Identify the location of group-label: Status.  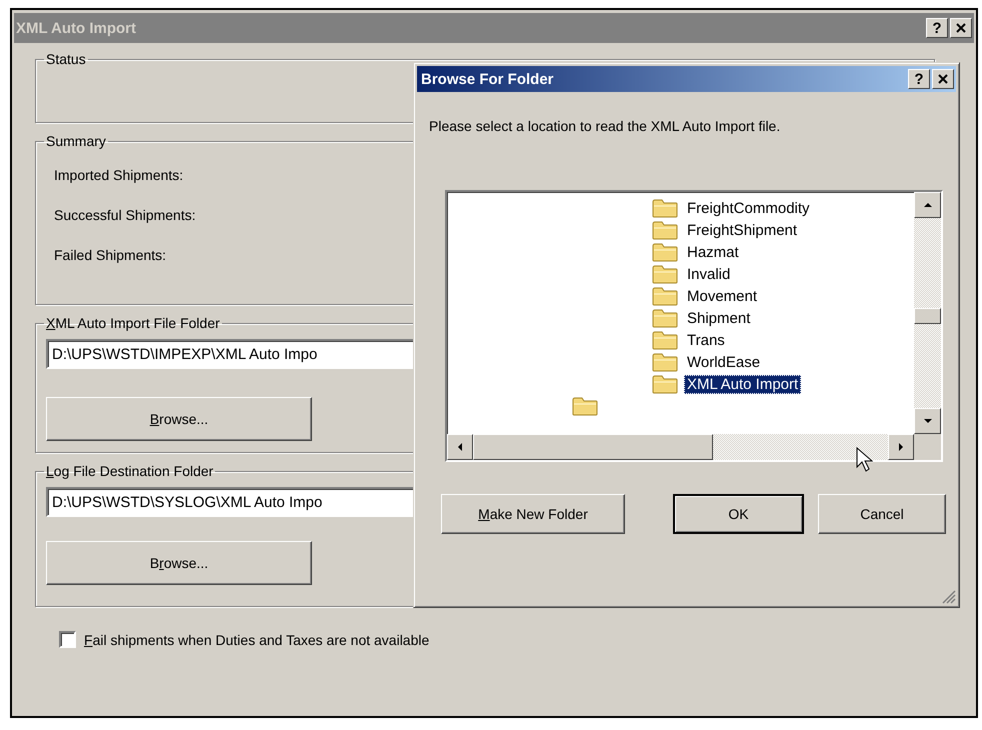
(66, 59).